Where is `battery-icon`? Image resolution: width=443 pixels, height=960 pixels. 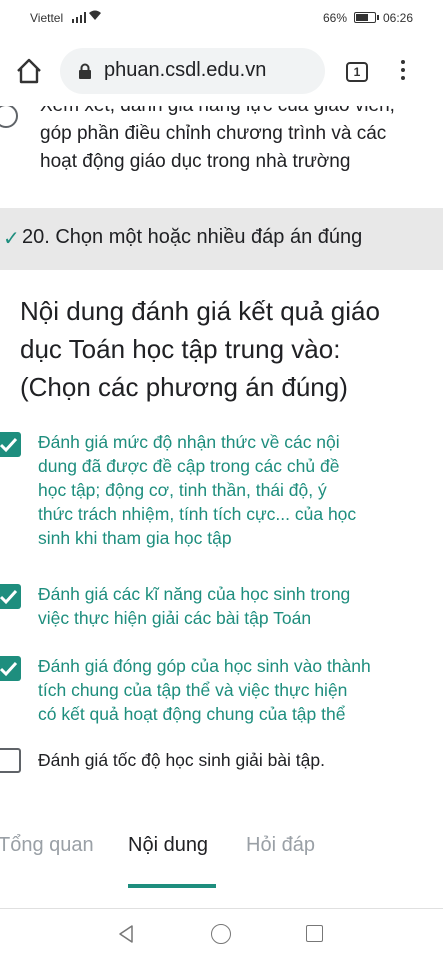 battery-icon is located at coordinates (366, 17).